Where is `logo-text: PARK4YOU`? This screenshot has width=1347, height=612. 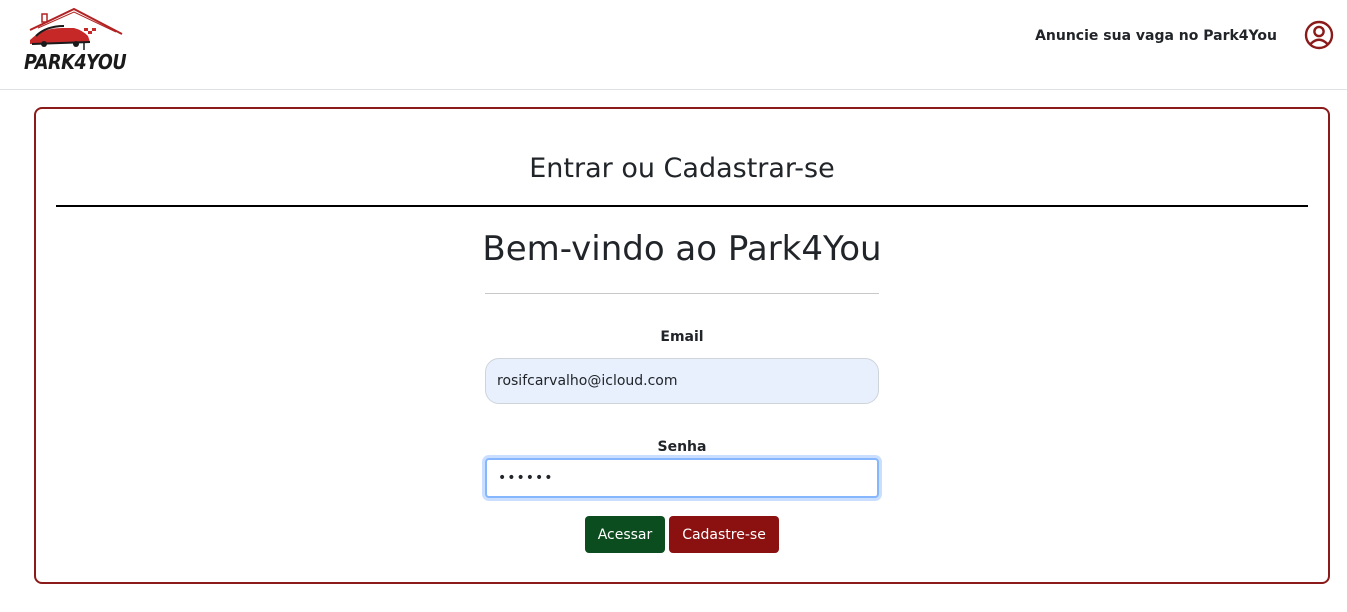 logo-text: PARK4YOU is located at coordinates (75, 62).